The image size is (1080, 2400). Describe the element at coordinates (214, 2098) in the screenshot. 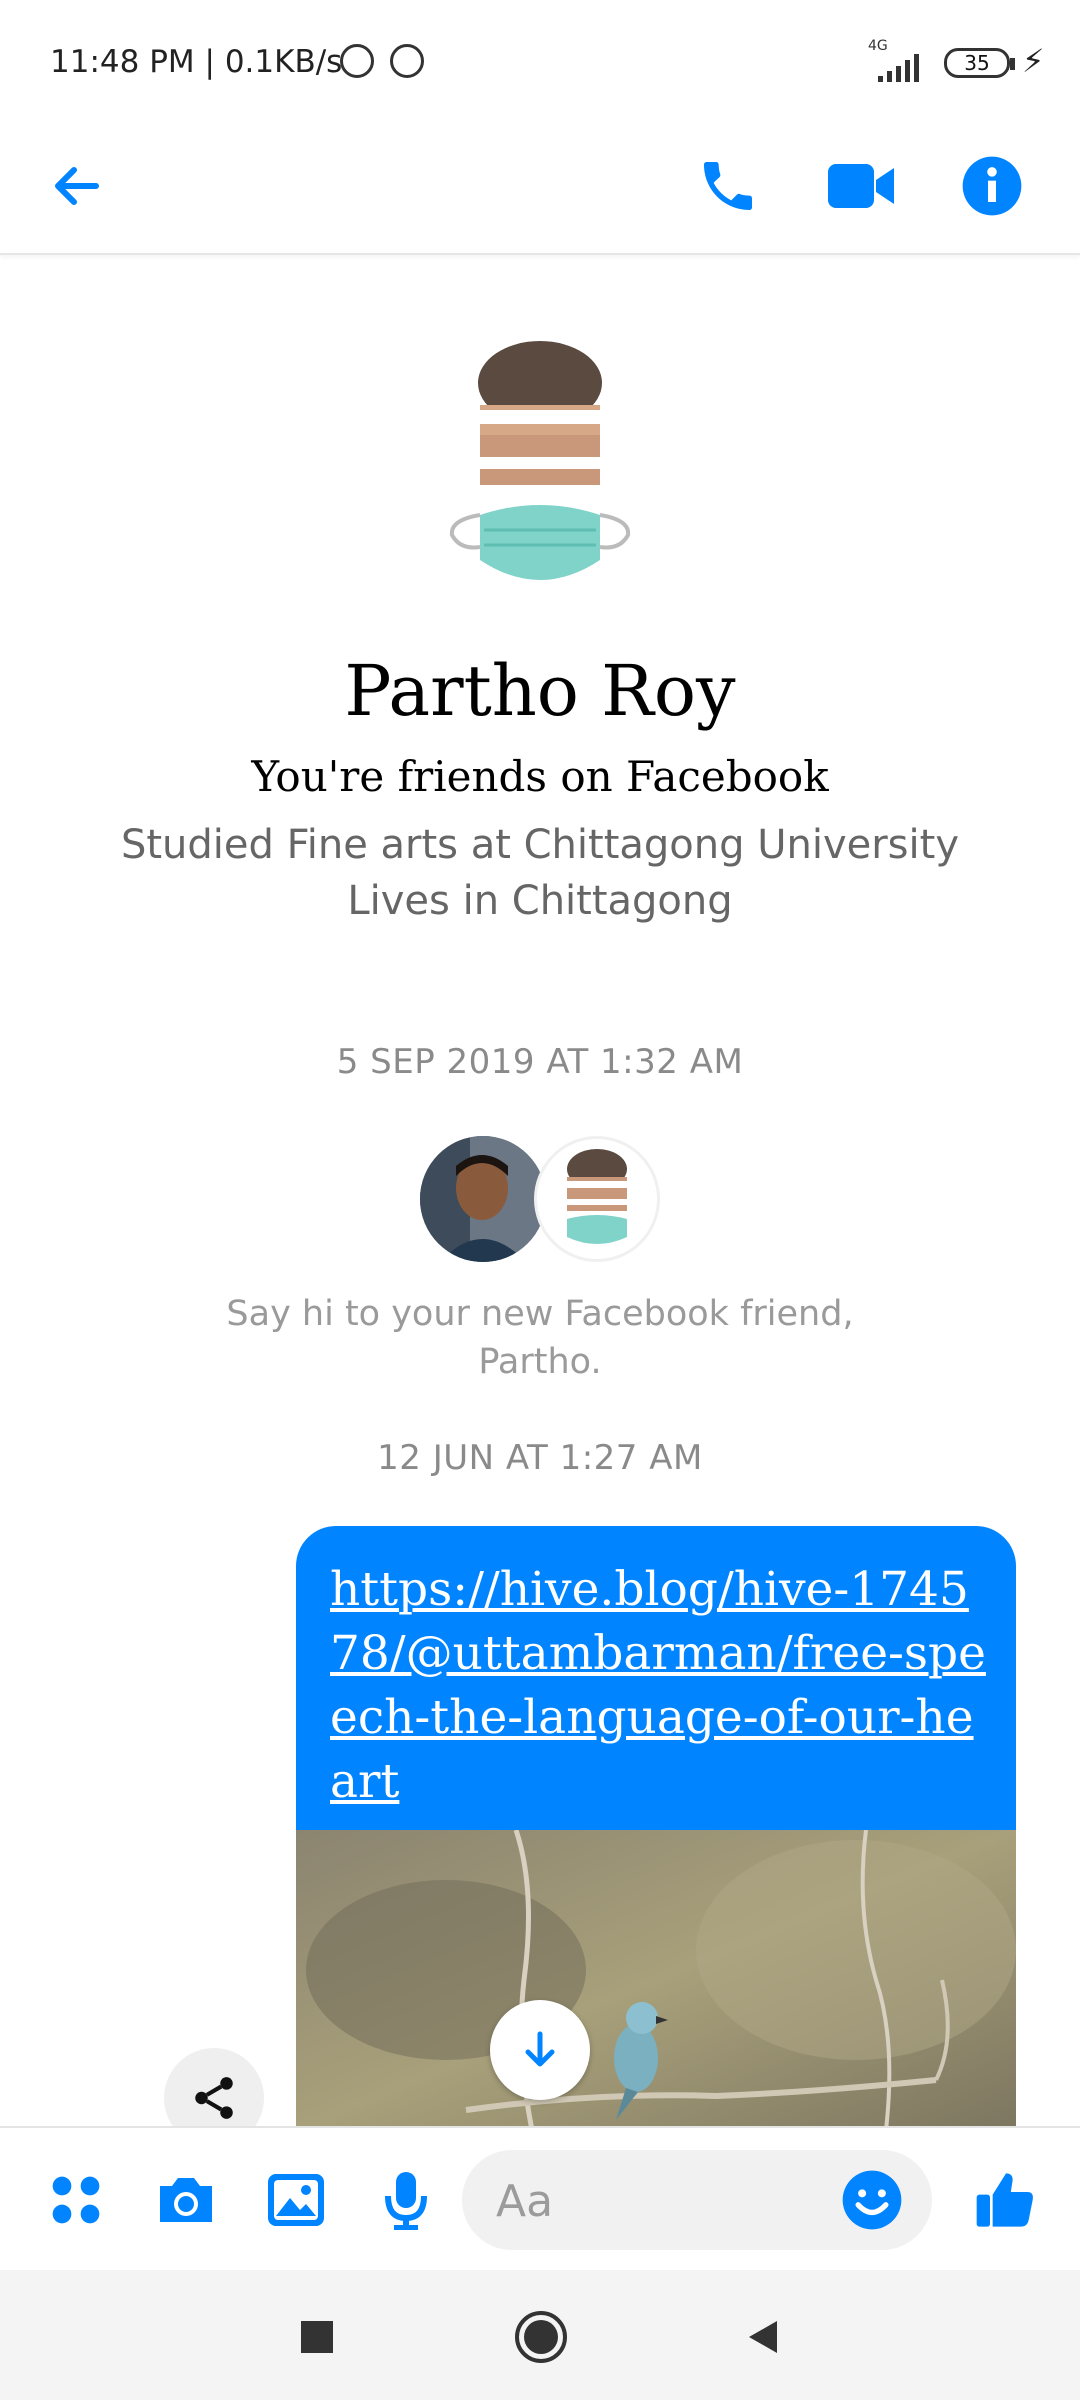

I see `share-icon` at that location.